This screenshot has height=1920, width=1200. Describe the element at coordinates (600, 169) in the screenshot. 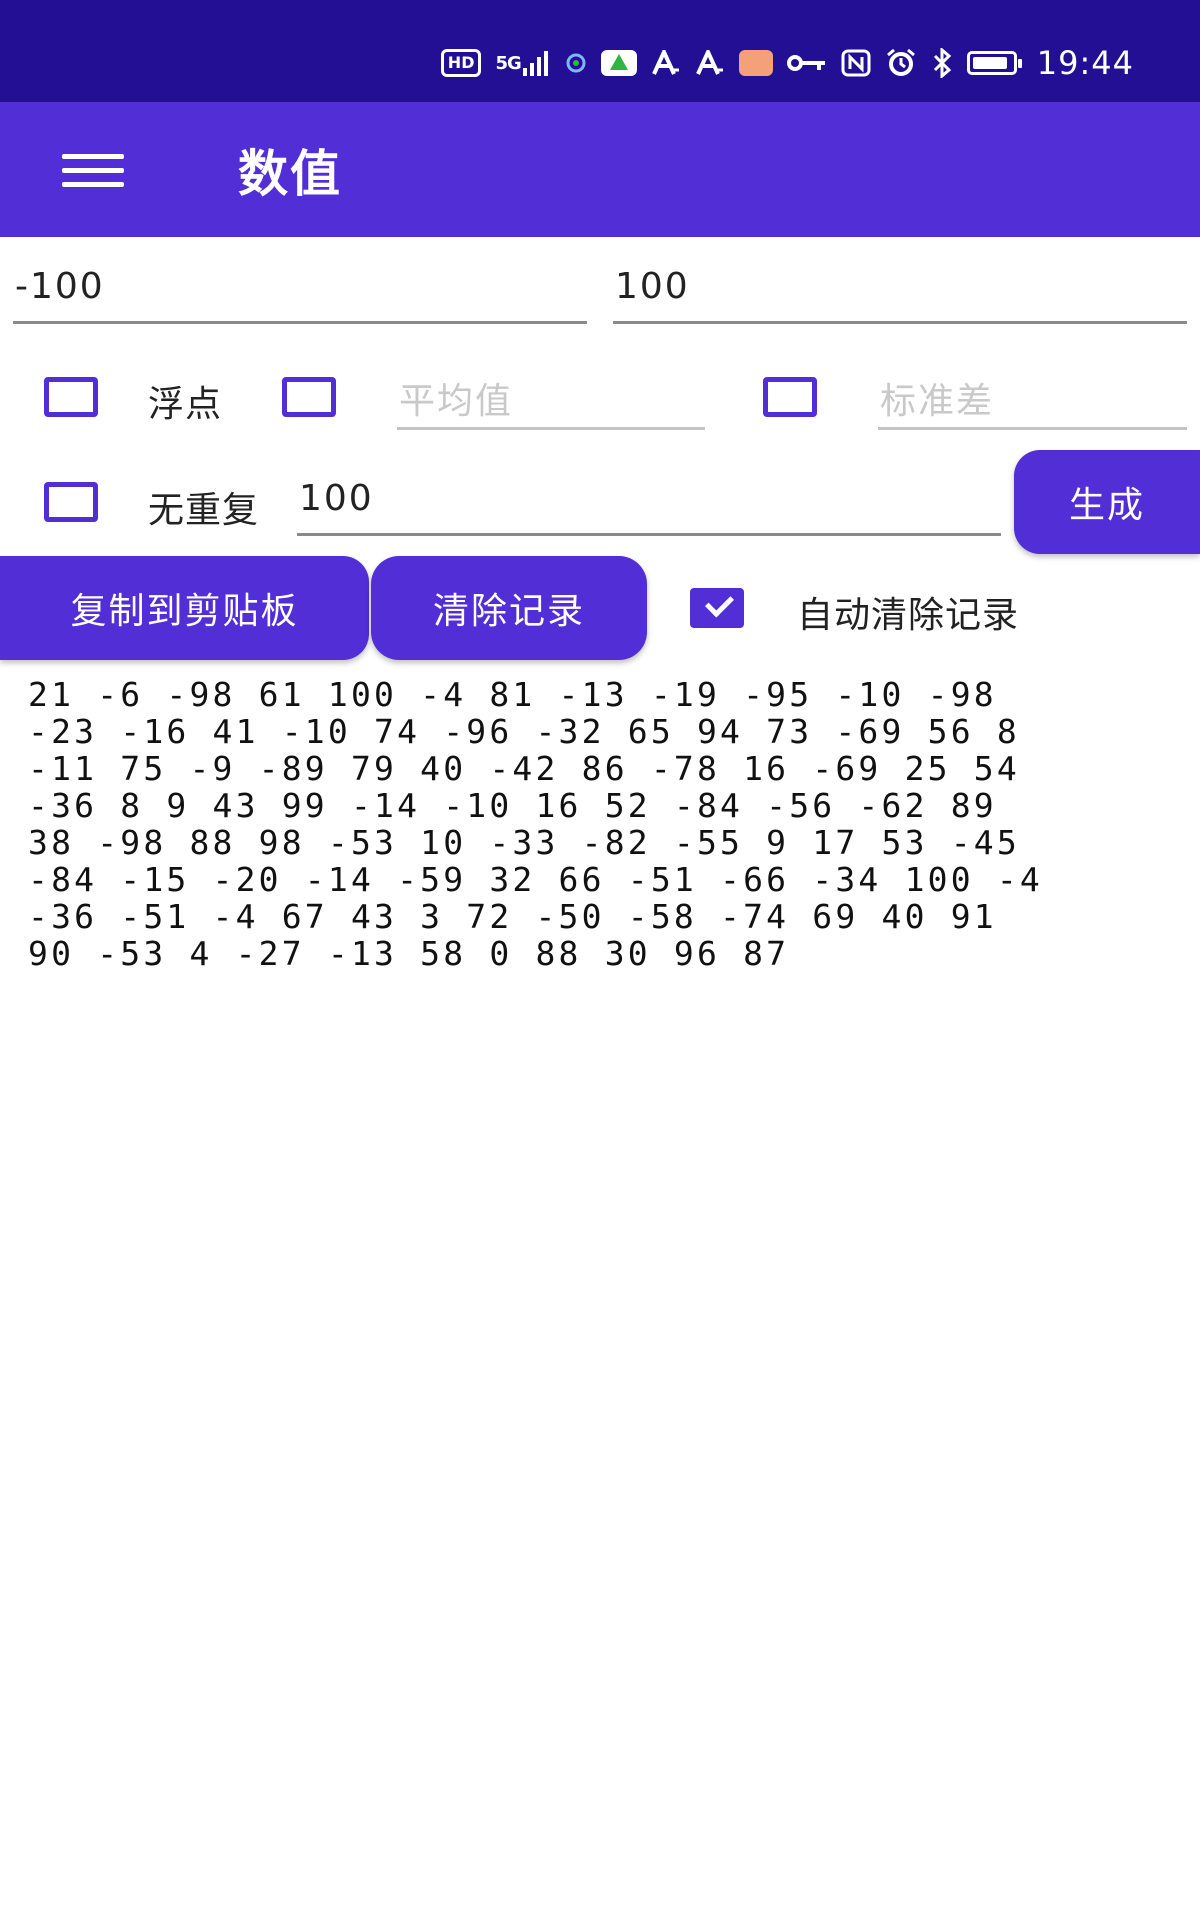

I see `app-bar: 数值` at that location.